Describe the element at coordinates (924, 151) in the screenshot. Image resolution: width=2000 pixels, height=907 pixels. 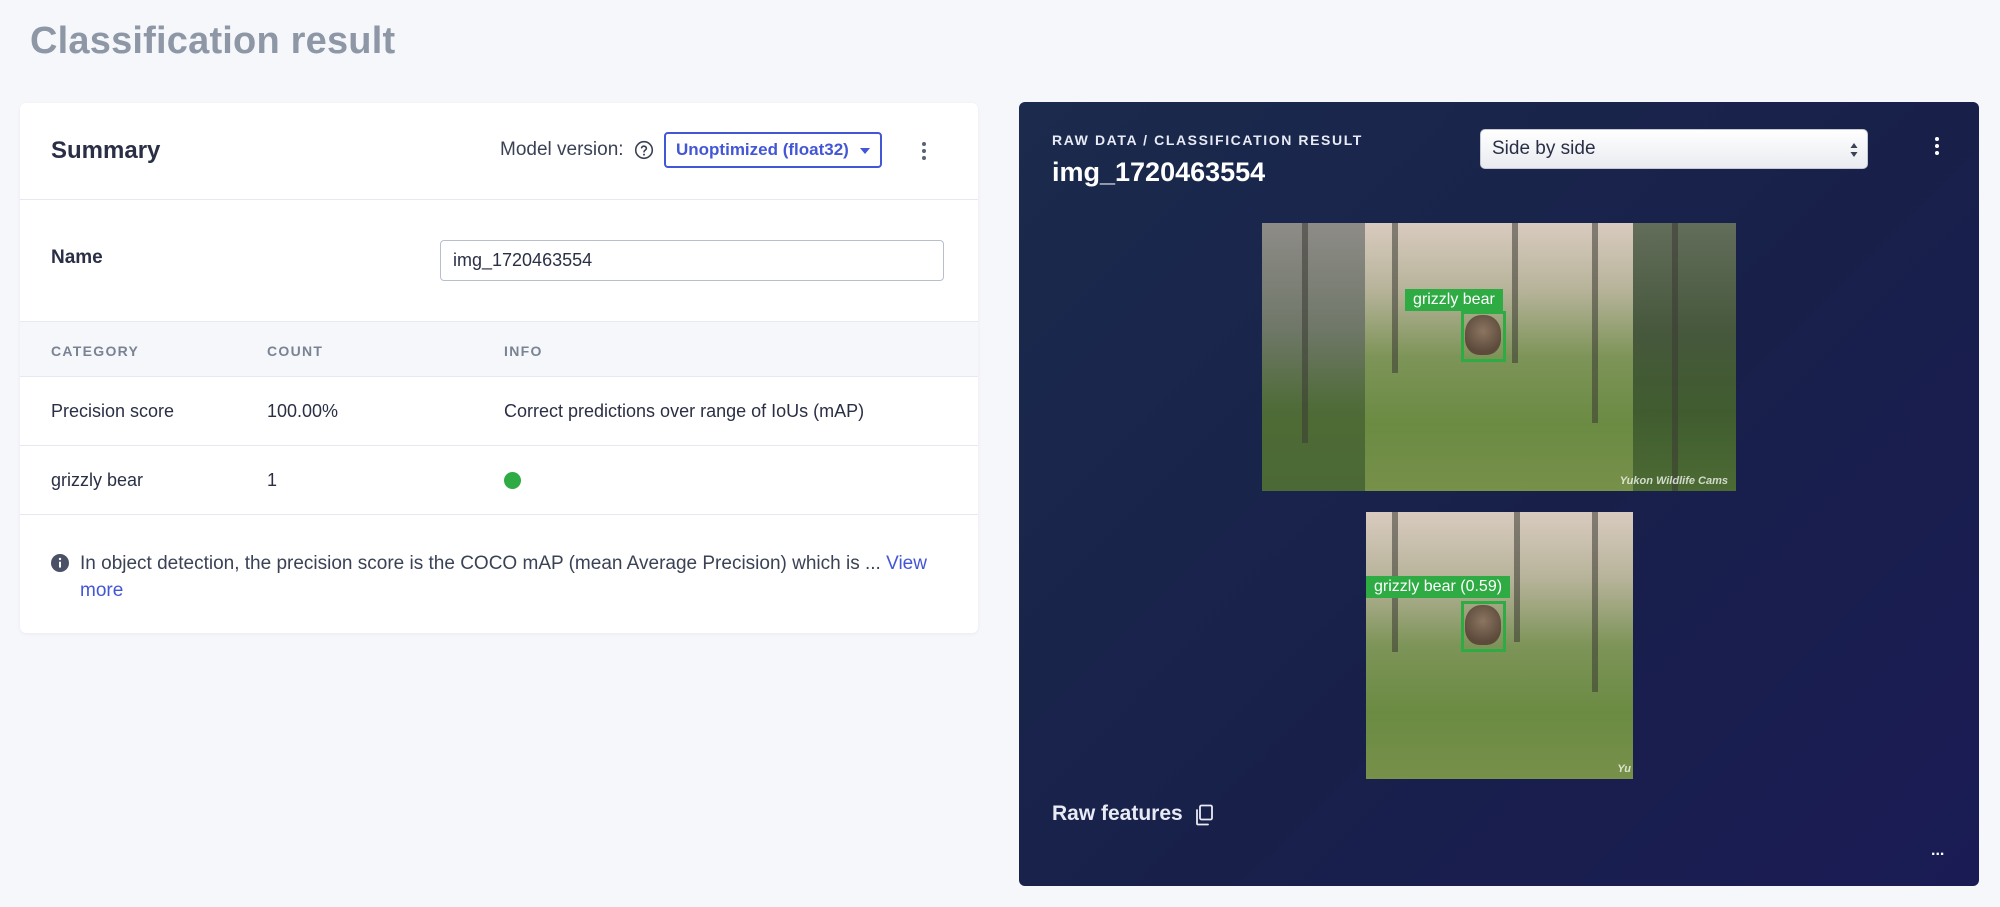
I see `summary-kebab-menu-icon` at that location.